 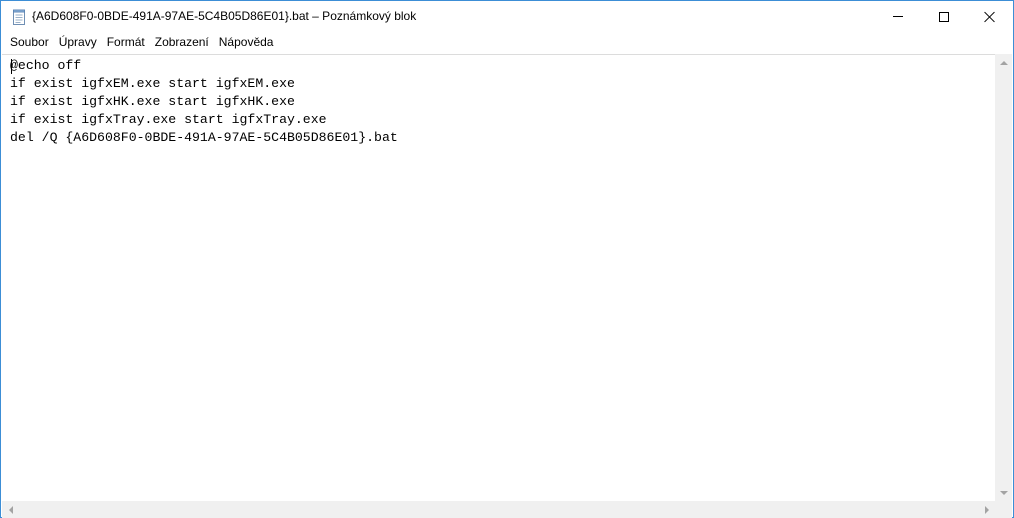 What do you see at coordinates (29, 42) in the screenshot?
I see `menu-soubor: Soubor` at bounding box center [29, 42].